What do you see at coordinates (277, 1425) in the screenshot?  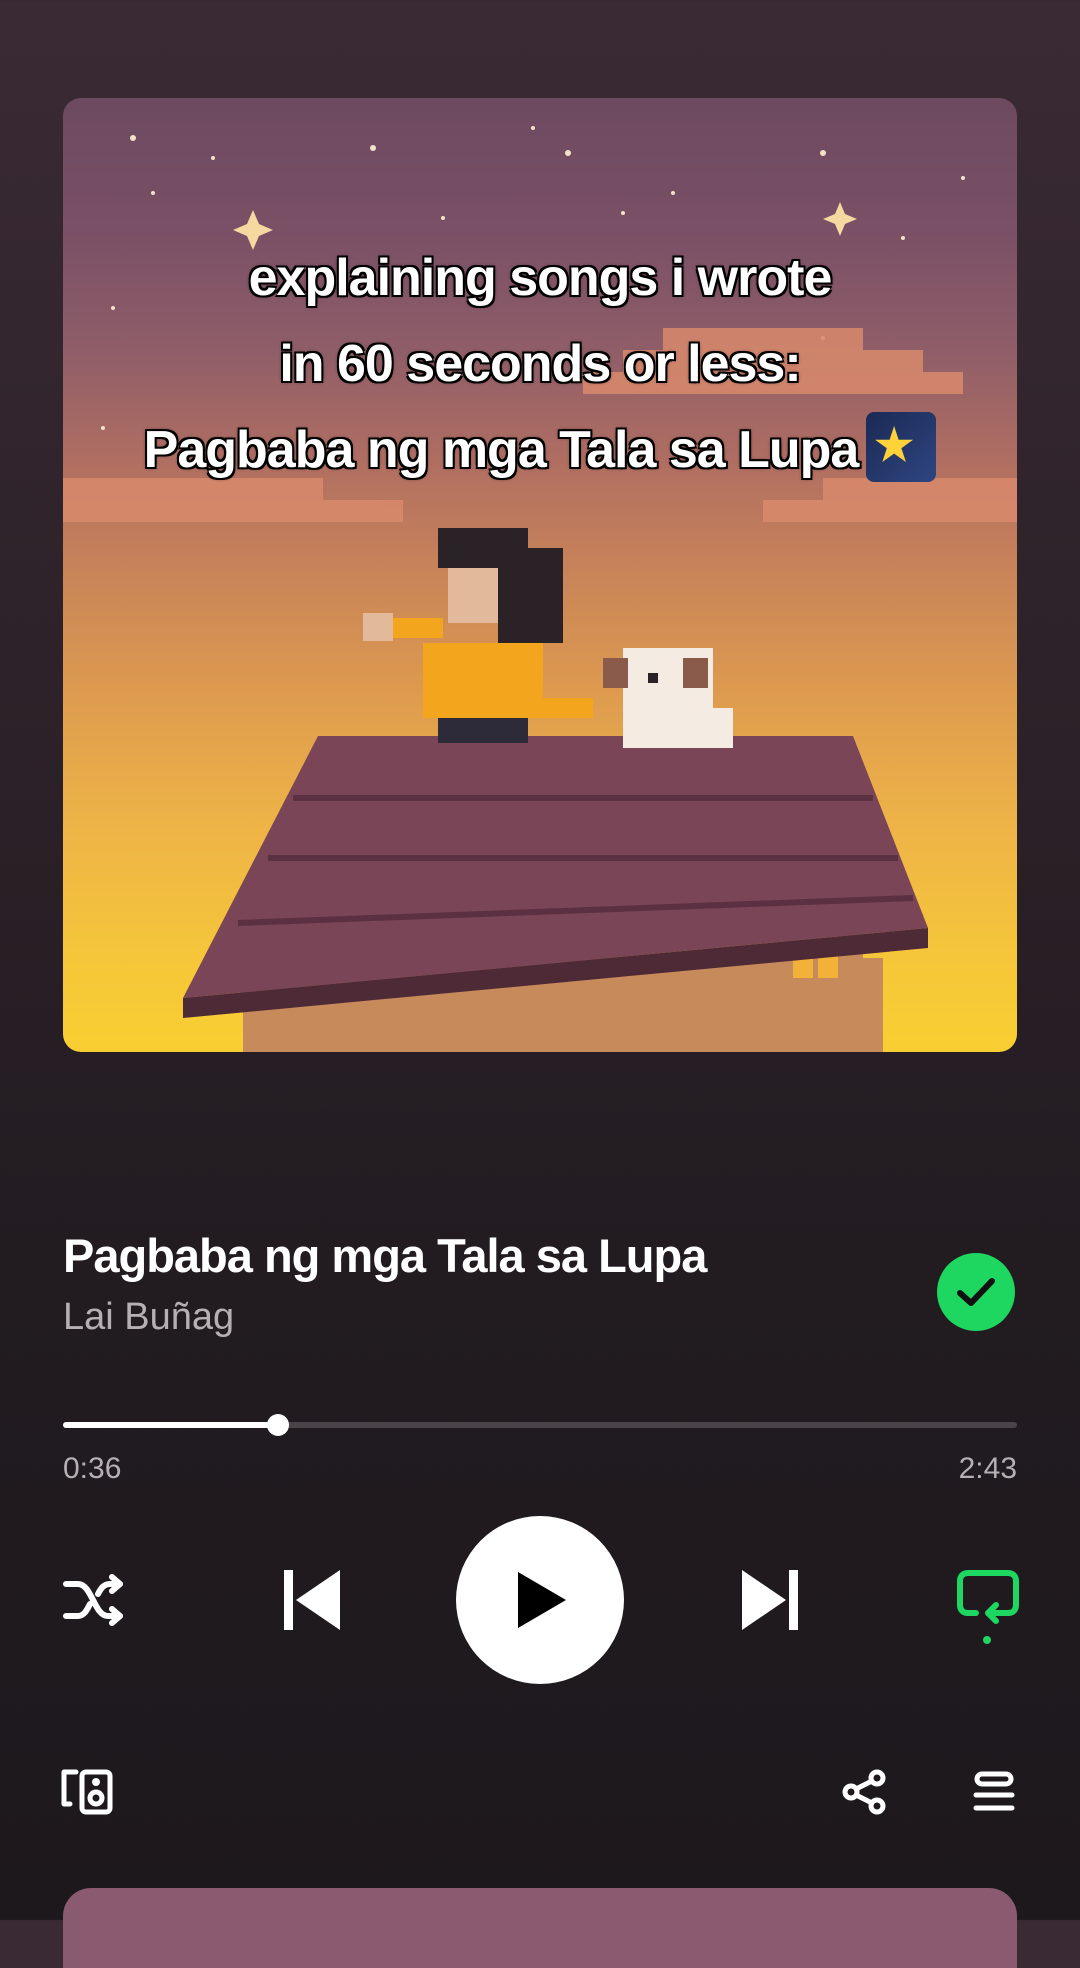 I see `progress-knob` at bounding box center [277, 1425].